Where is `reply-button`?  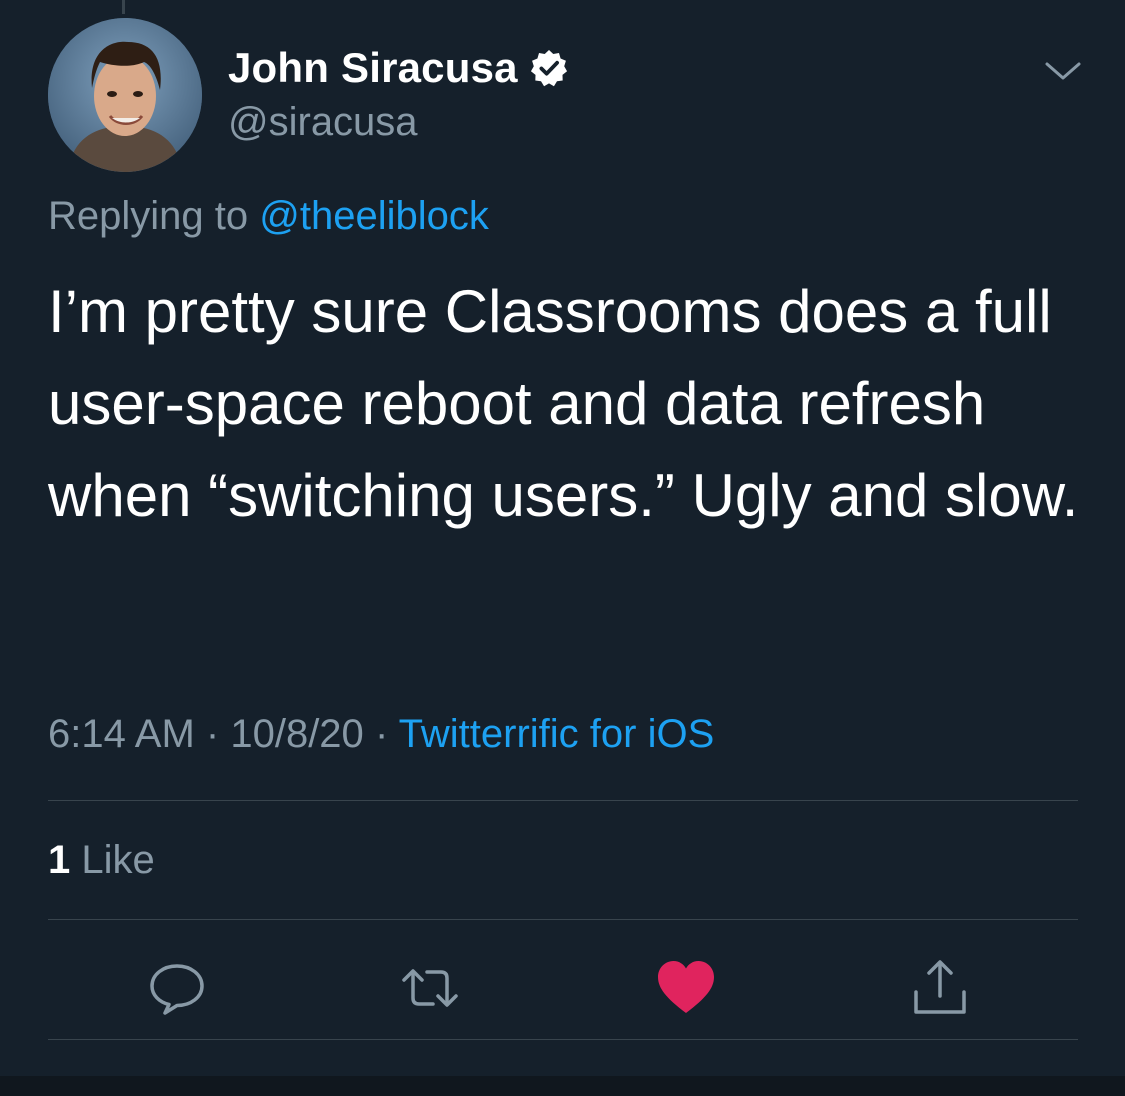
reply-button is located at coordinates (177, 988).